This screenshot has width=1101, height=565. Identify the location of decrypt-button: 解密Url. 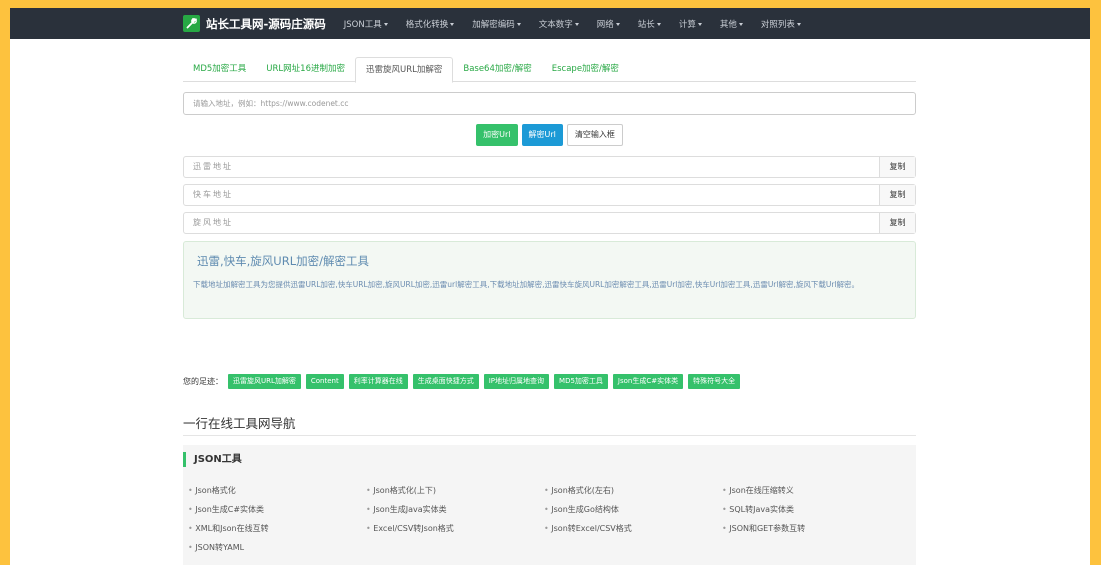
(542, 135).